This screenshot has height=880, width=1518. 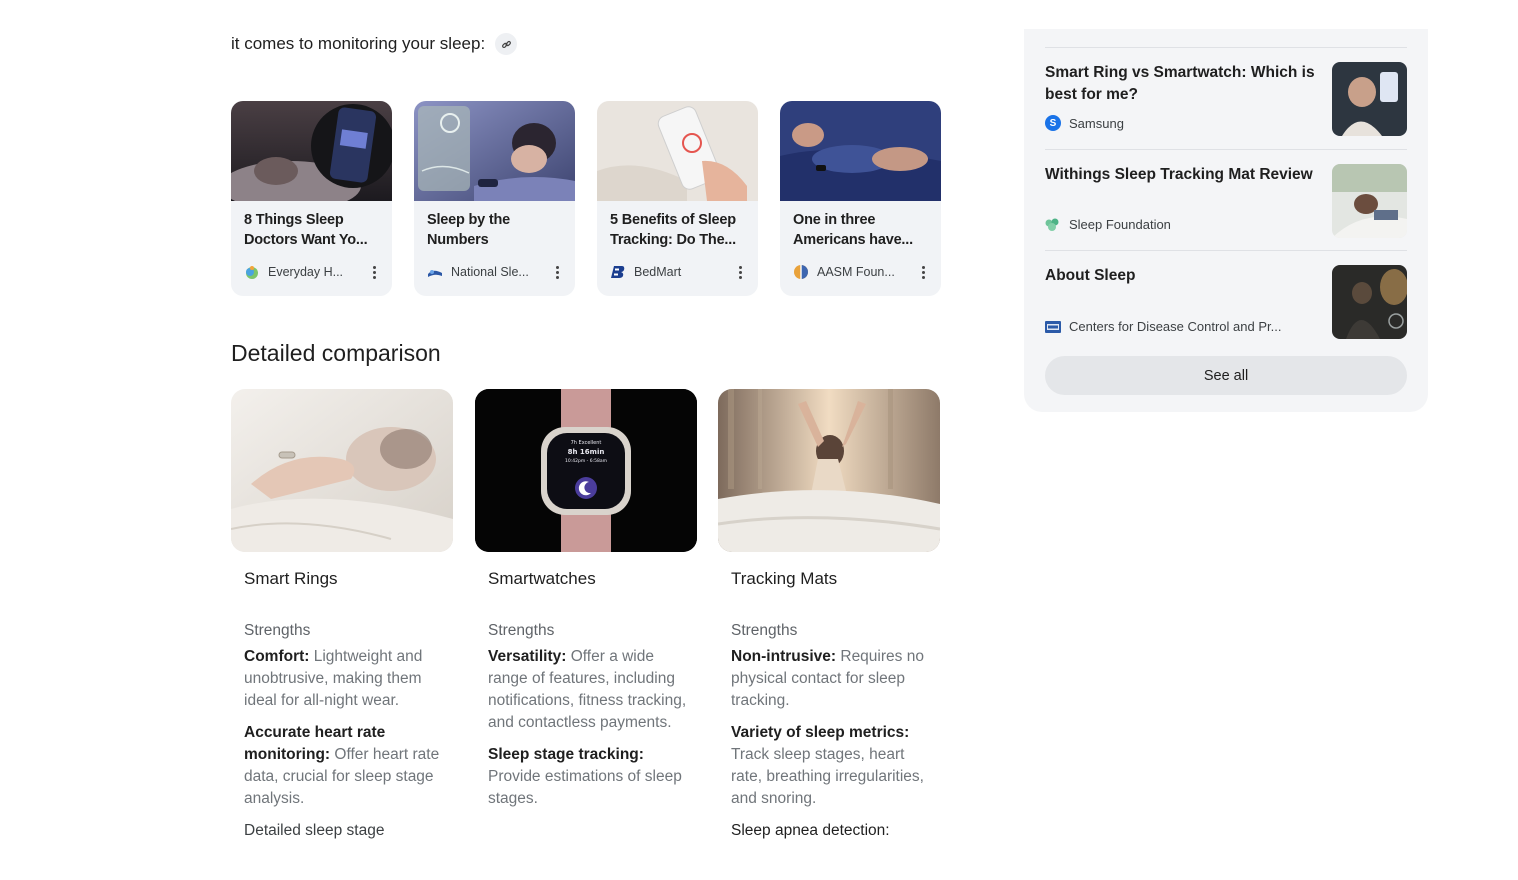 I want to click on strength-item-partial: Sleep apnea detection:, so click(x=810, y=830).